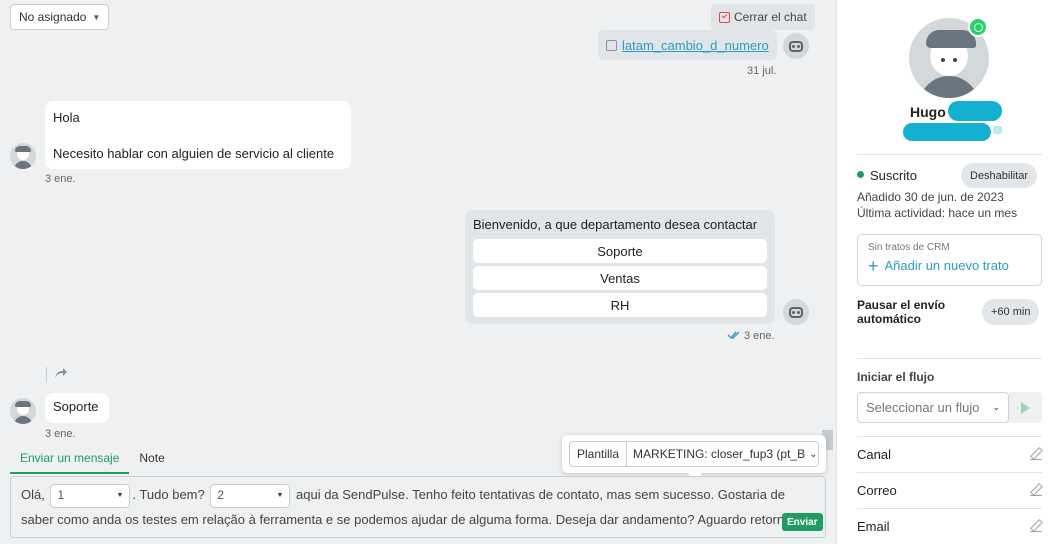 The height and width of the screenshot is (544, 1049). I want to click on message-text: Hola, so click(66, 117).